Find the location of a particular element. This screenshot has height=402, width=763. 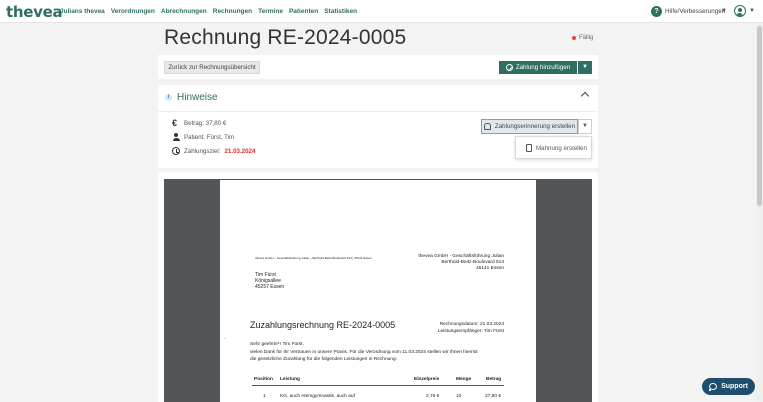

page-scrollbar-thumb is located at coordinates (759, 116).